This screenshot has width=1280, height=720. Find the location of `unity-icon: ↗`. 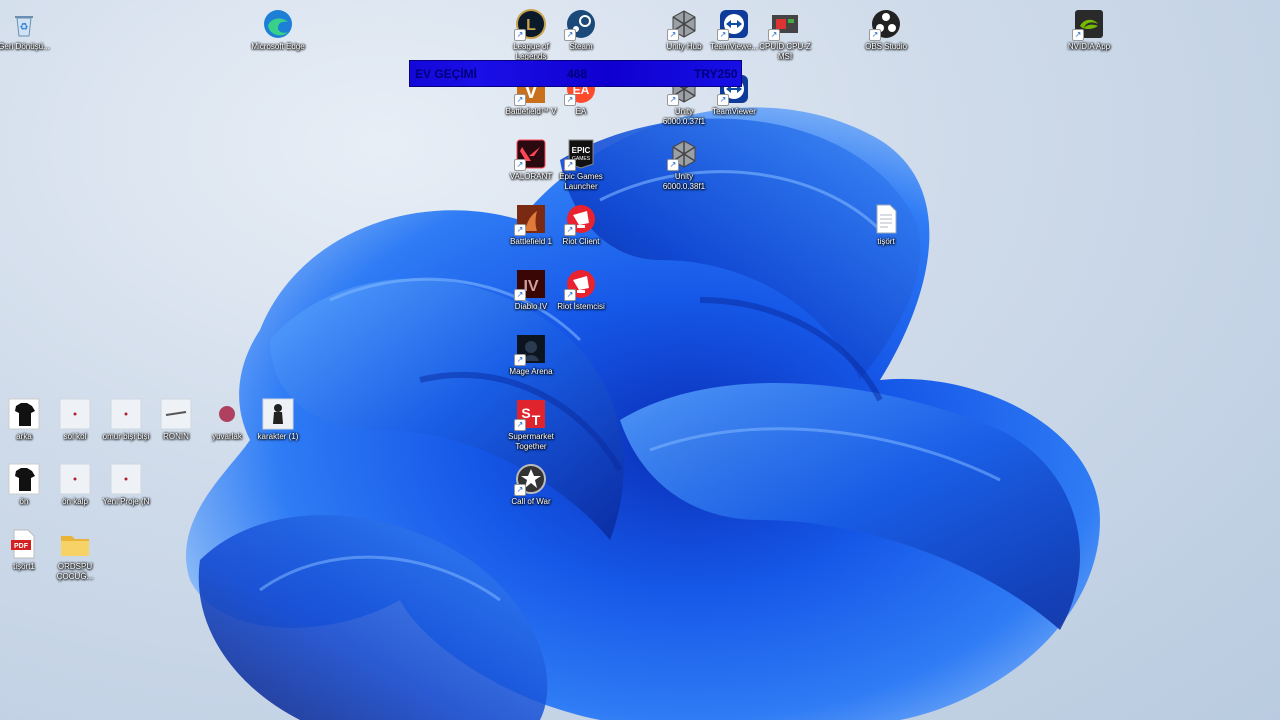

unity-icon: ↗ is located at coordinates (683, 154).